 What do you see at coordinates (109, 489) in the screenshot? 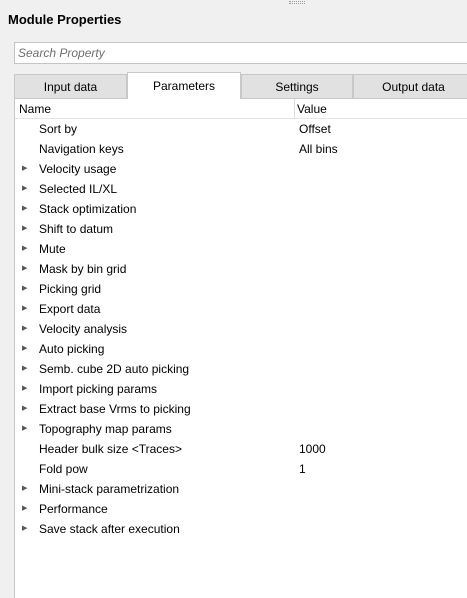
I see `property-name: Mini-stack parametrization` at bounding box center [109, 489].